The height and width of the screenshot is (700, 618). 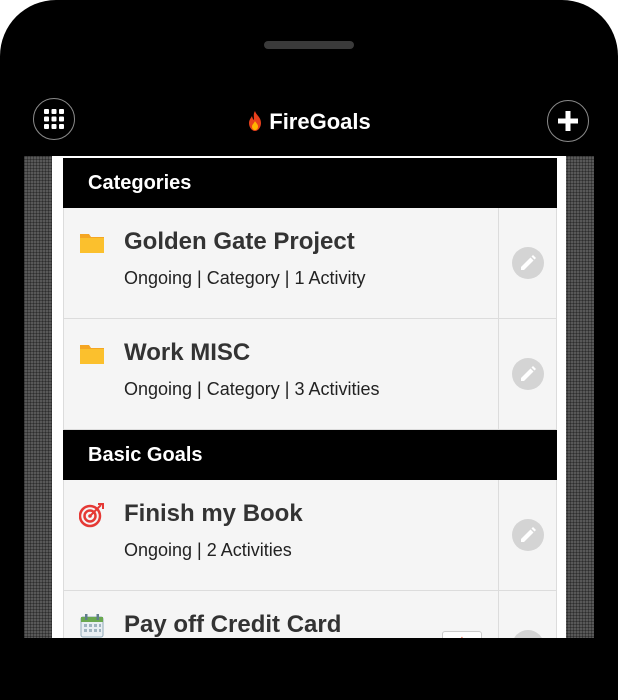 What do you see at coordinates (187, 352) in the screenshot?
I see `item-name: Work MISC` at bounding box center [187, 352].